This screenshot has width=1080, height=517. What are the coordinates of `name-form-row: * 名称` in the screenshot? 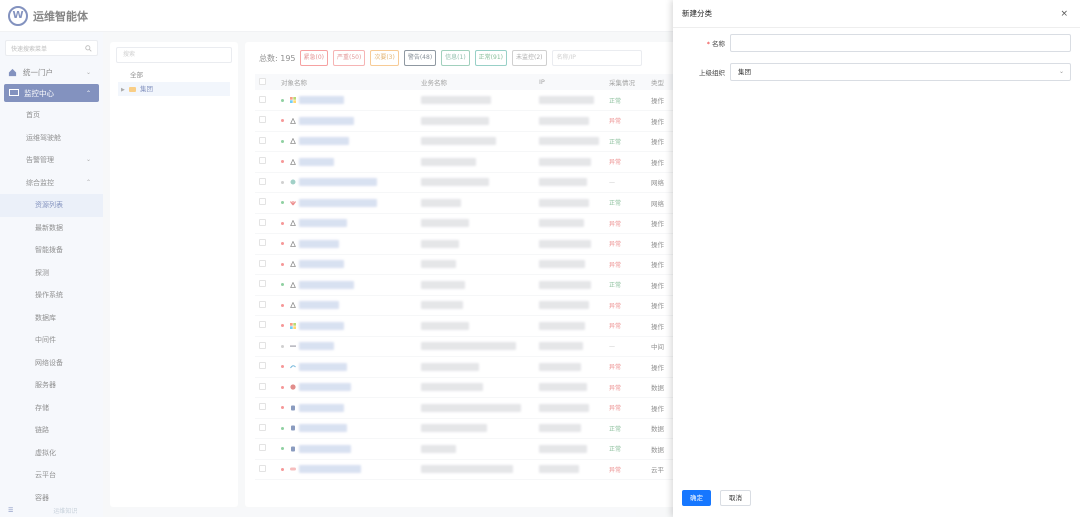 It's located at (876, 43).